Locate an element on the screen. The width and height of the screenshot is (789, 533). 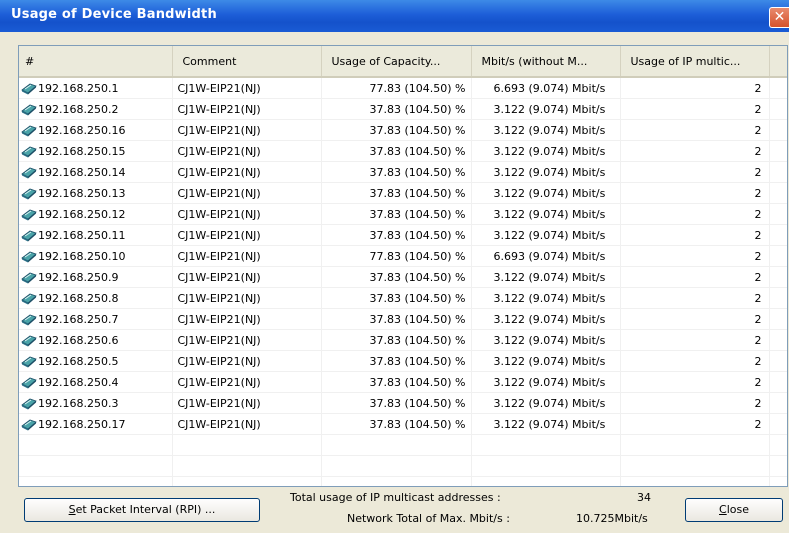
column-header-comment: Comment is located at coordinates (247, 62).